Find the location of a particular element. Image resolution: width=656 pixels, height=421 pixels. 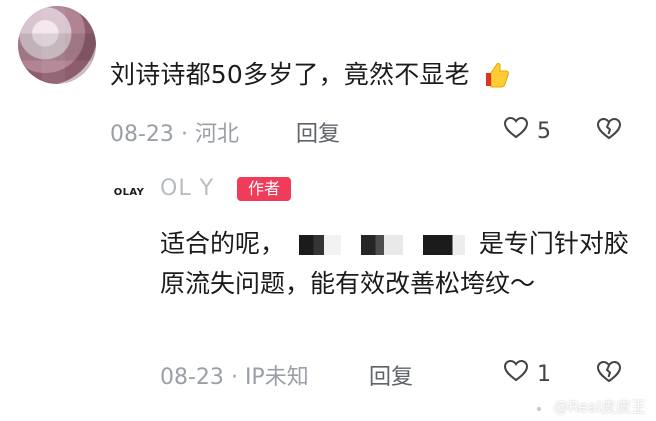

brand-avatar-text: OLAY is located at coordinates (129, 192).